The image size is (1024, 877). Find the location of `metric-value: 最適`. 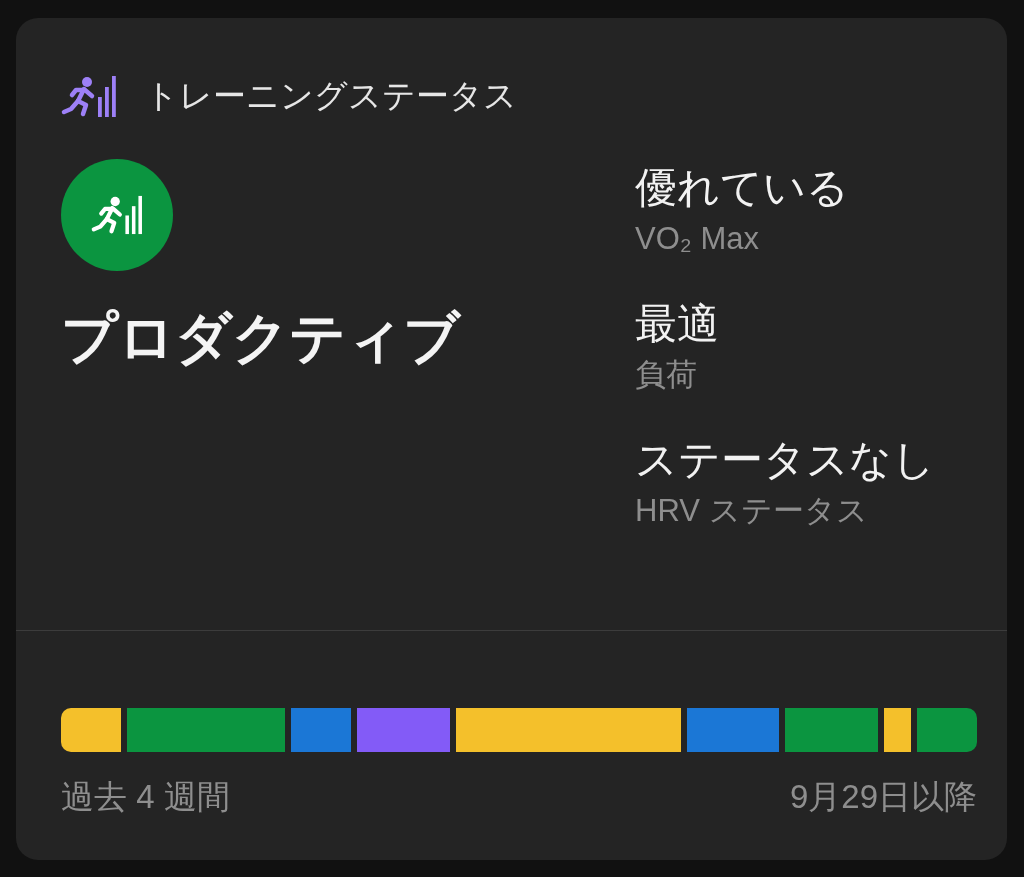

metric-value: 最適 is located at coordinates (677, 324).